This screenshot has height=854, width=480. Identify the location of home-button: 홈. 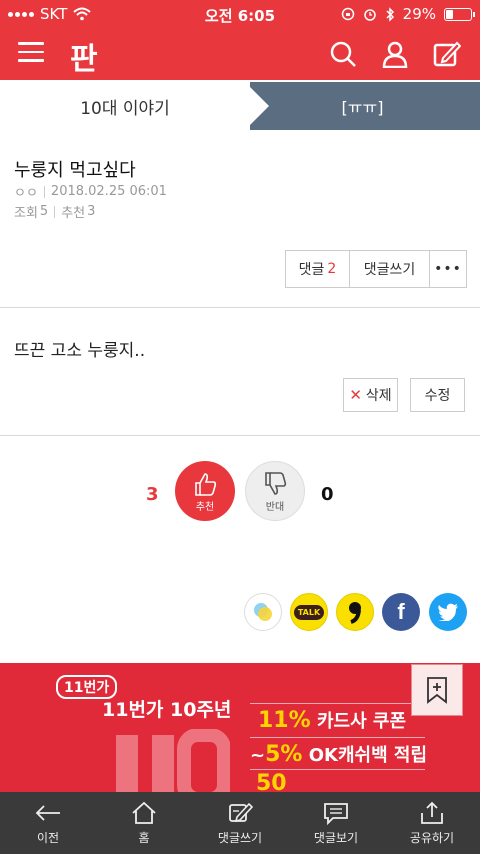
(144, 823).